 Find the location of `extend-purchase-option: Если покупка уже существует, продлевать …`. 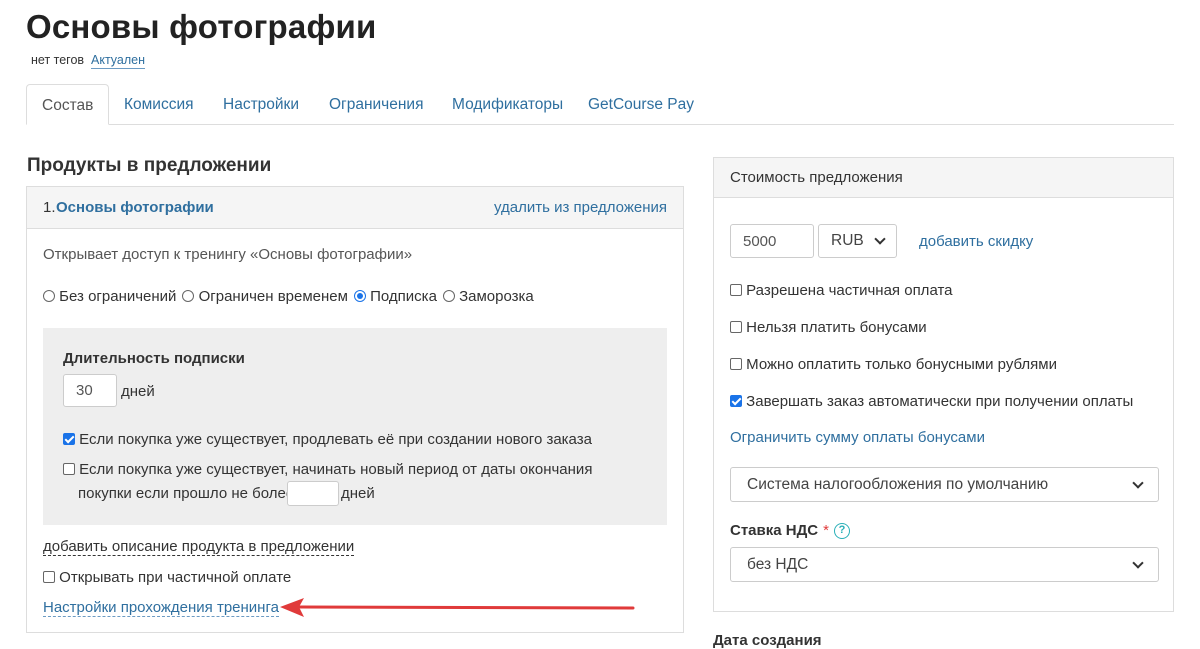

extend-purchase-option: Если покупка уже существует, продлевать … is located at coordinates (327, 439).